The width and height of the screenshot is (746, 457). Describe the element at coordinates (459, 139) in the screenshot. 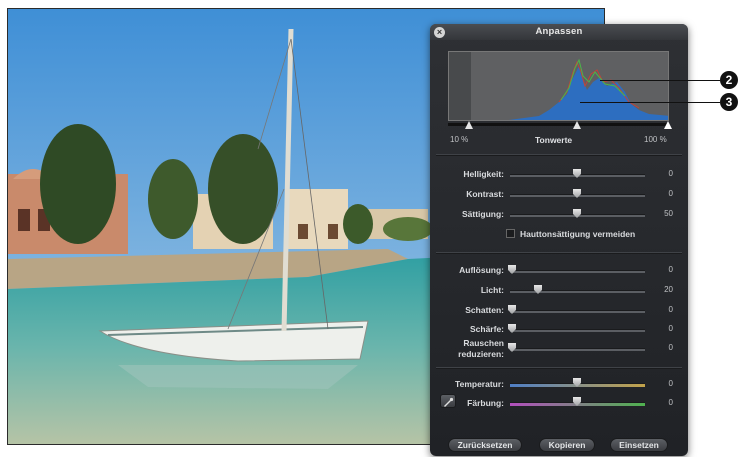

I see `levels-left-percent: 10 %` at that location.